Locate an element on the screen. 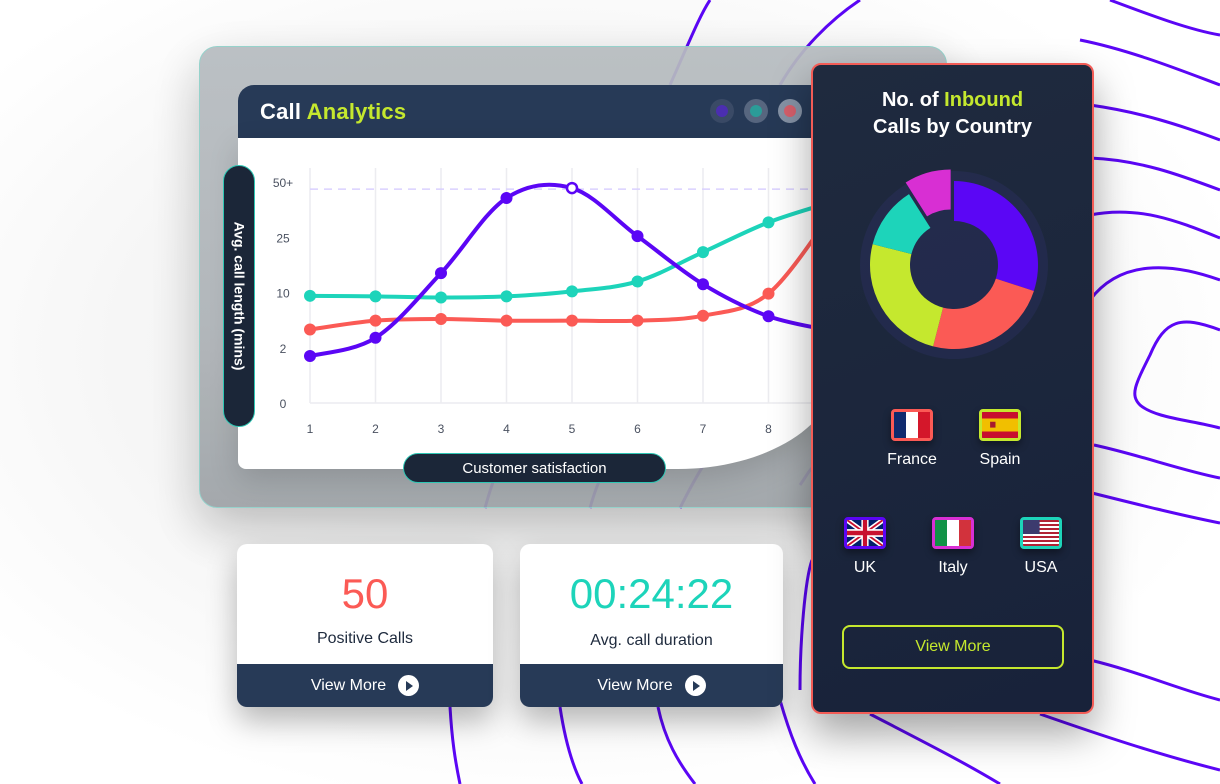 The height and width of the screenshot is (784, 1220). country-usa: USA is located at coordinates (1041, 547).